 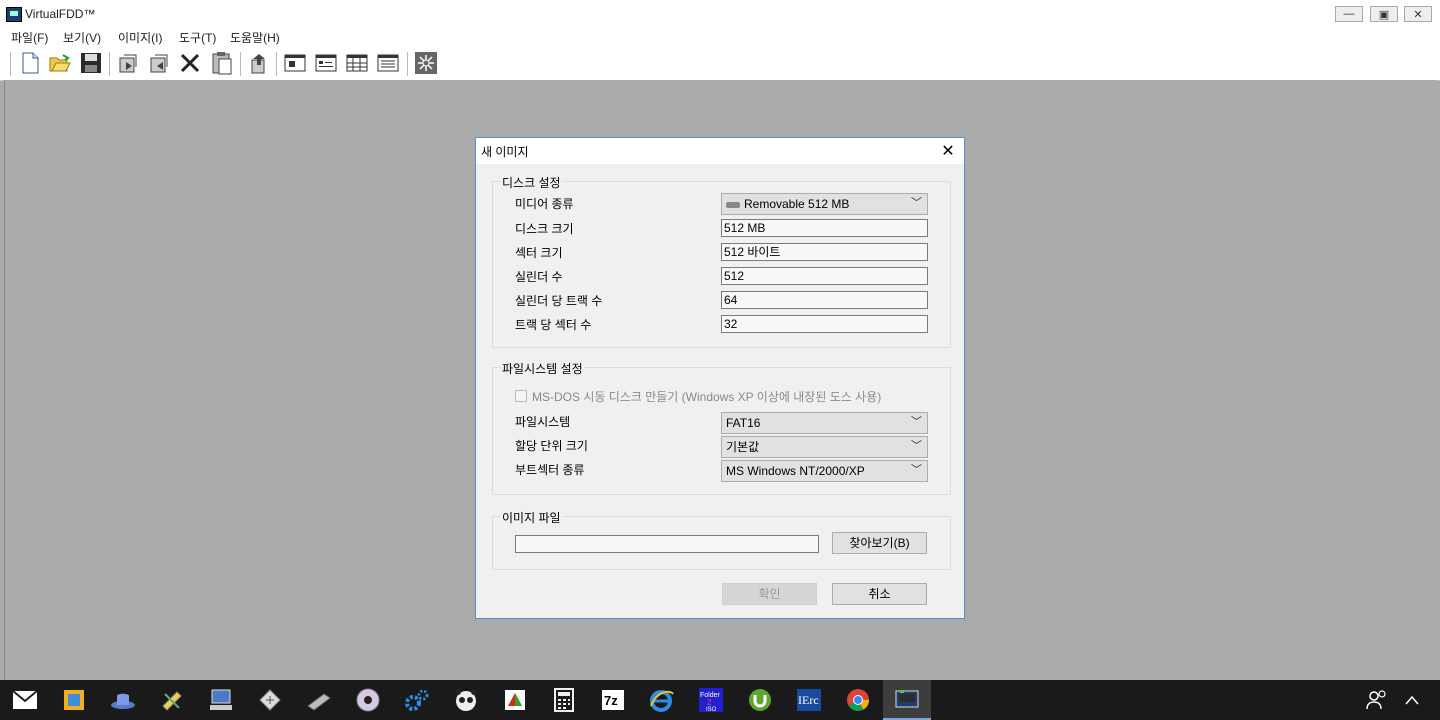 I want to click on office-icon, so click(x=515, y=700).